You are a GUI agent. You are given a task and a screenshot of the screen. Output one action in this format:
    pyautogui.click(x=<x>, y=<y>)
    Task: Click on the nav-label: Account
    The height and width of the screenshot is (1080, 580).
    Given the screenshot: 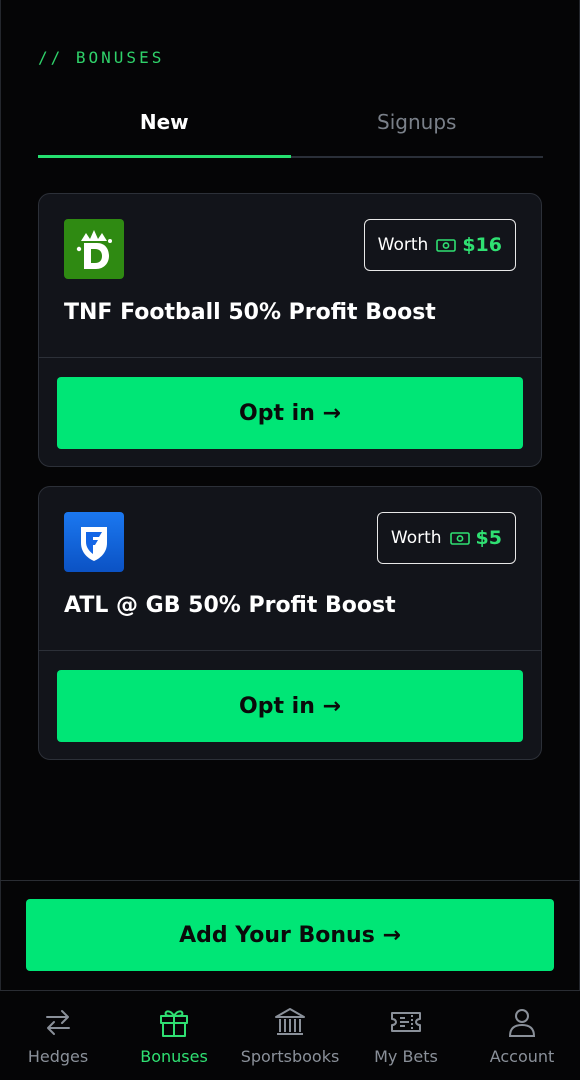 What is the action you would take?
    pyautogui.click(x=522, y=1056)
    